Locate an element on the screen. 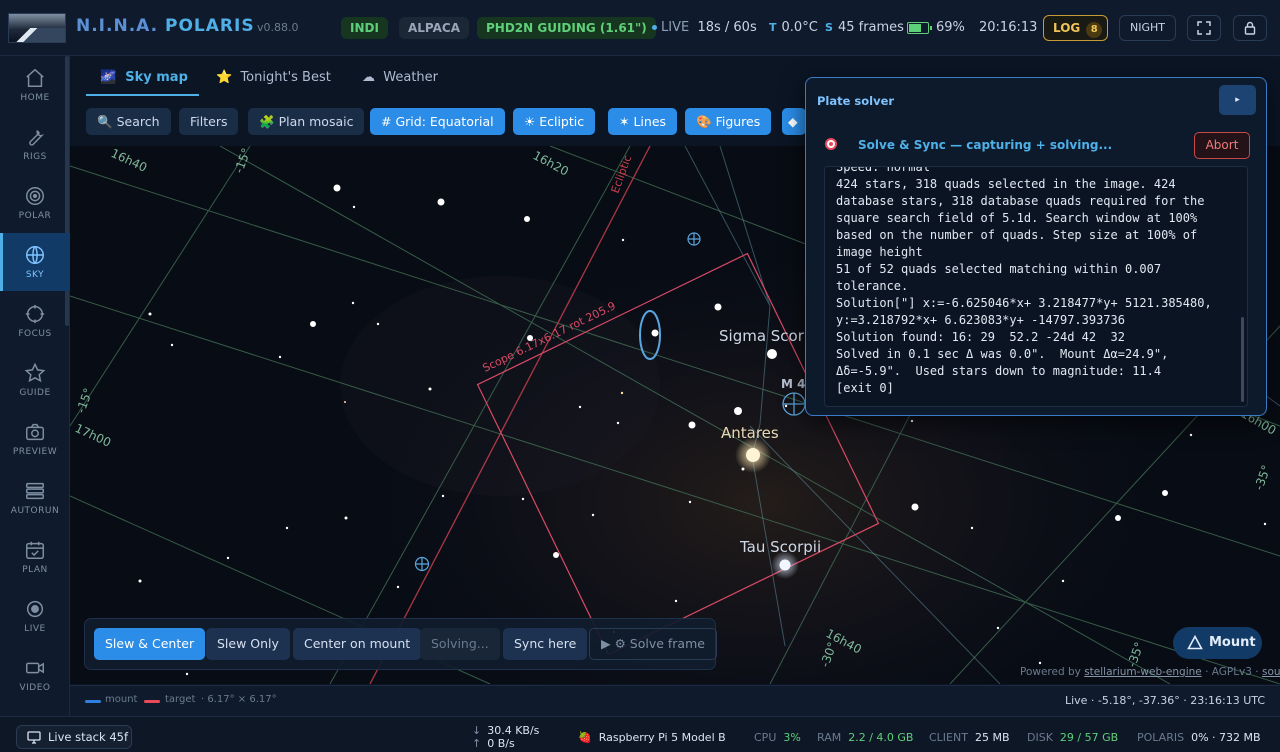 The width and height of the screenshot is (1280, 752). brand-main: N.I.N.A. is located at coordinates (117, 26).